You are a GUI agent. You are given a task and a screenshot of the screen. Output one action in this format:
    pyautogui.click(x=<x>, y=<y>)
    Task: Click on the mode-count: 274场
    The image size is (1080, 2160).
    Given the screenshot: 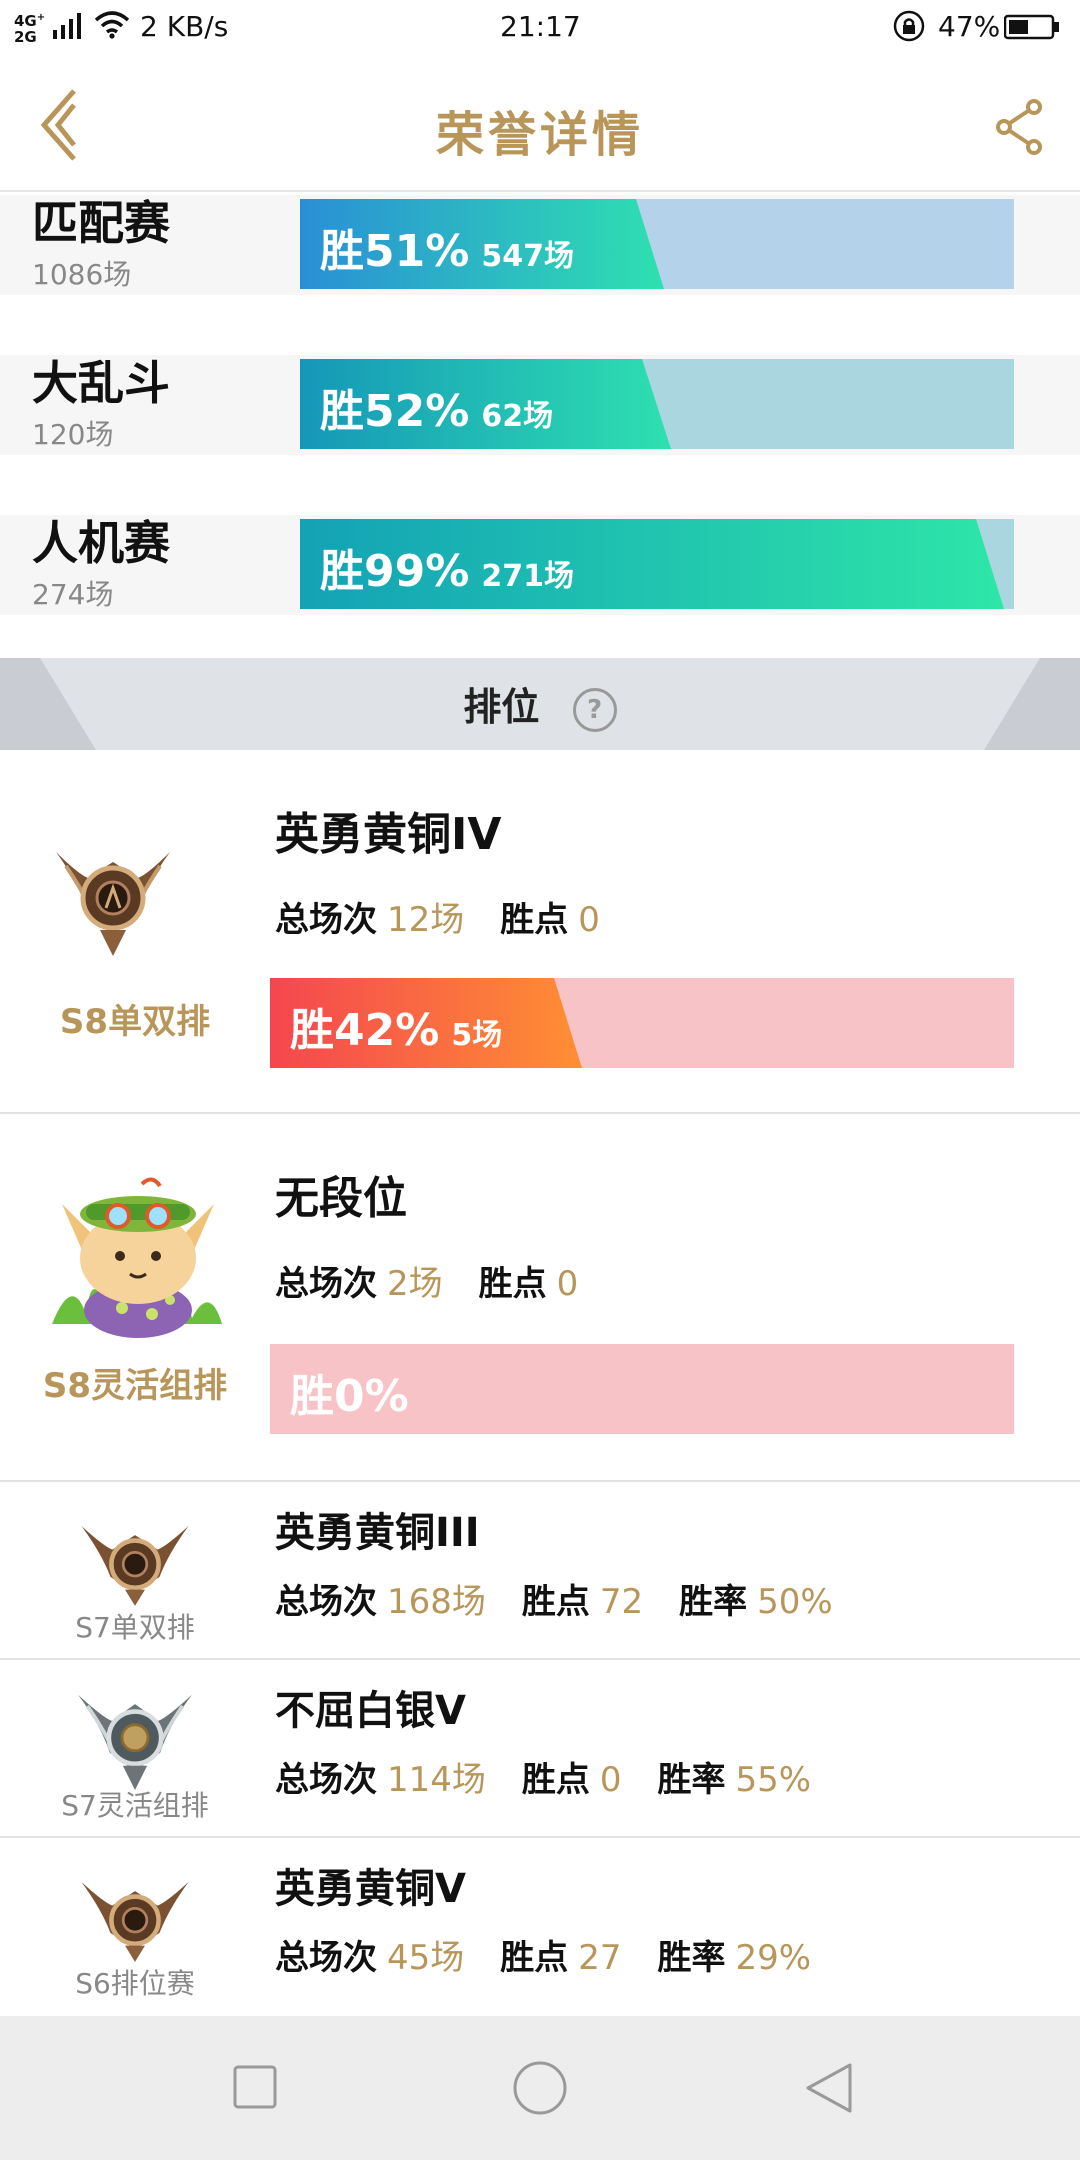 What is the action you would take?
    pyautogui.click(x=73, y=594)
    